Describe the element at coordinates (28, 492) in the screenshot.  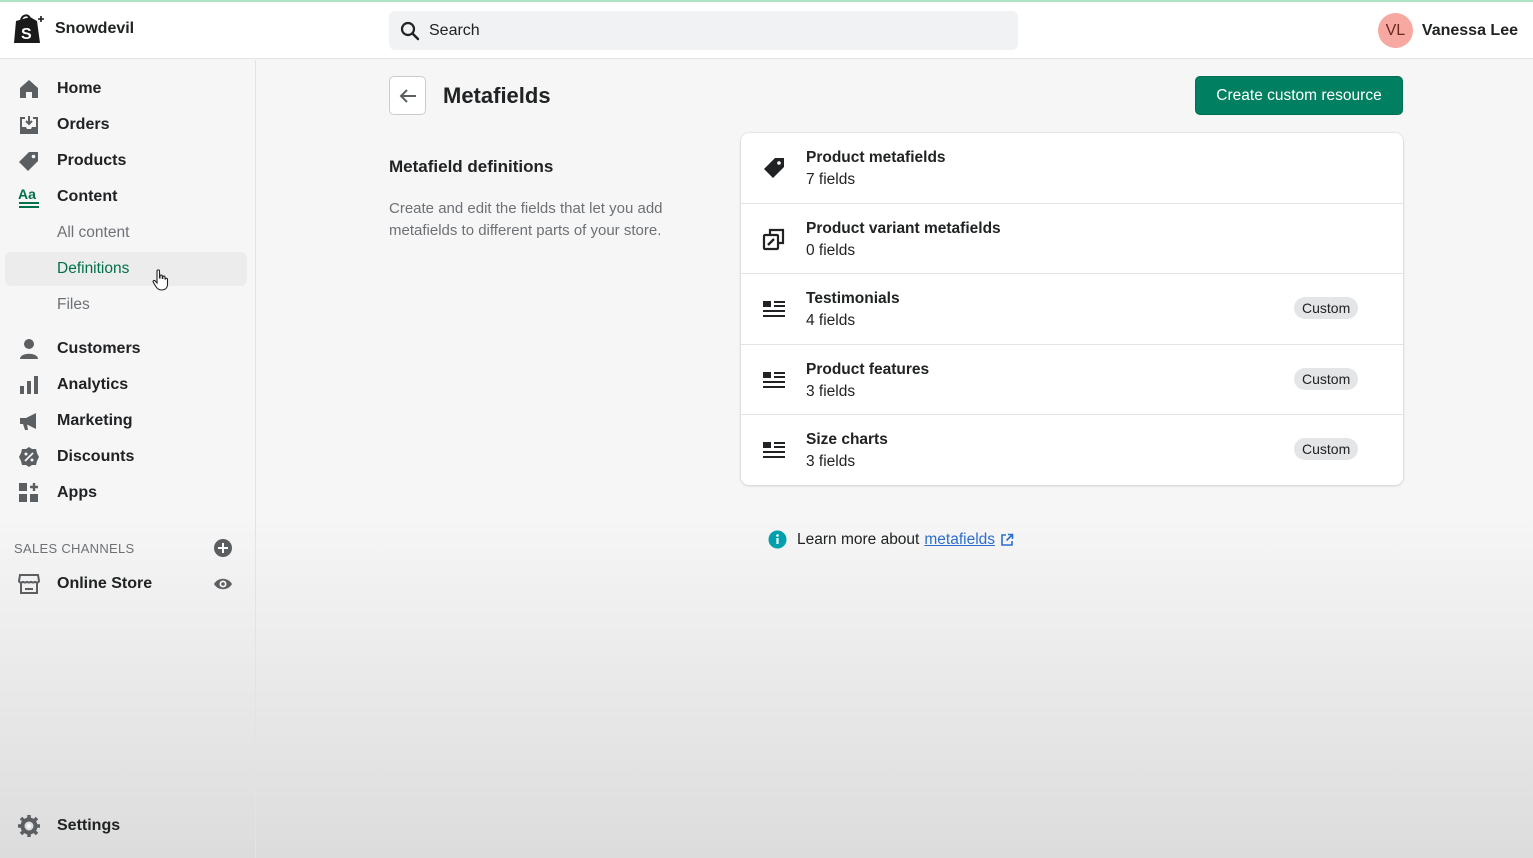
I see `apps-icon` at that location.